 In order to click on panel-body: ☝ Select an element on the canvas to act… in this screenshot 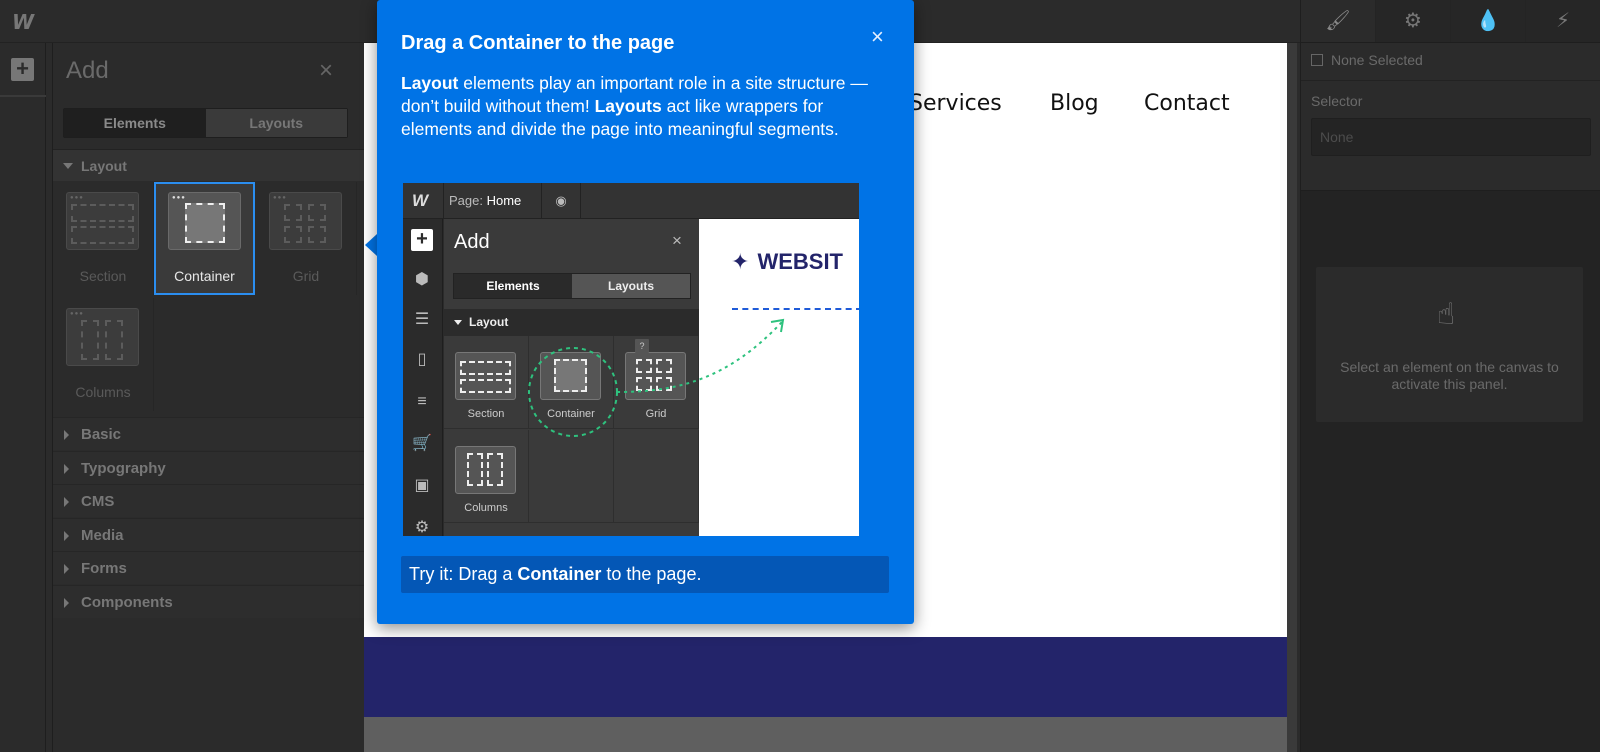, I will do `click(1450, 471)`.